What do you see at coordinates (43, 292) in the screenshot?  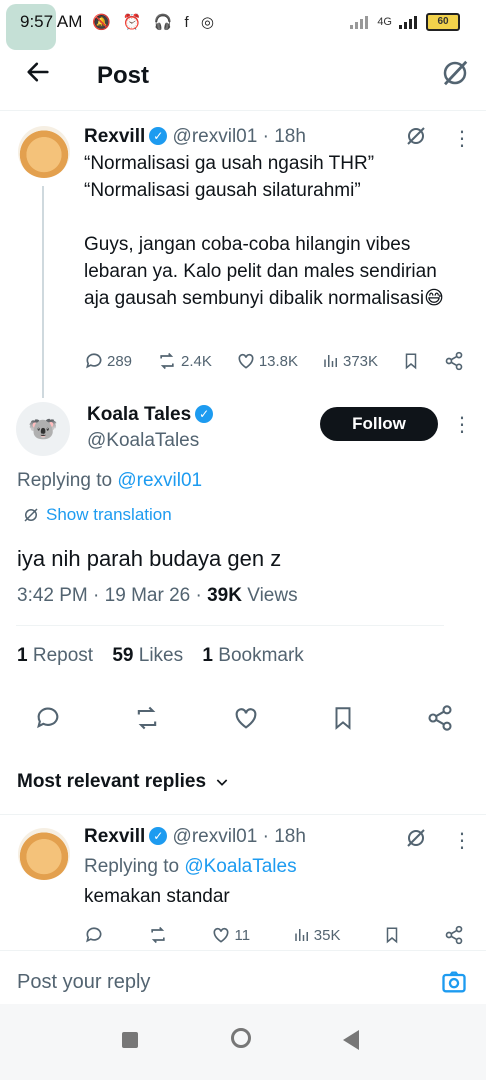 I see `thread-line` at bounding box center [43, 292].